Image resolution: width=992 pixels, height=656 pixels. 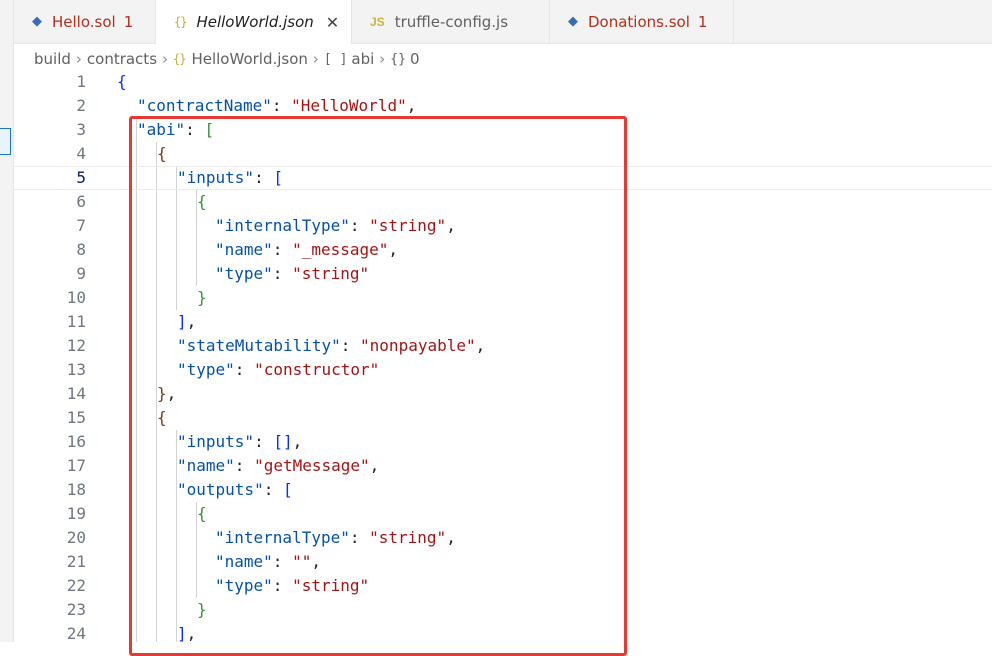 I want to click on array-icon: [ ], so click(x=335, y=59).